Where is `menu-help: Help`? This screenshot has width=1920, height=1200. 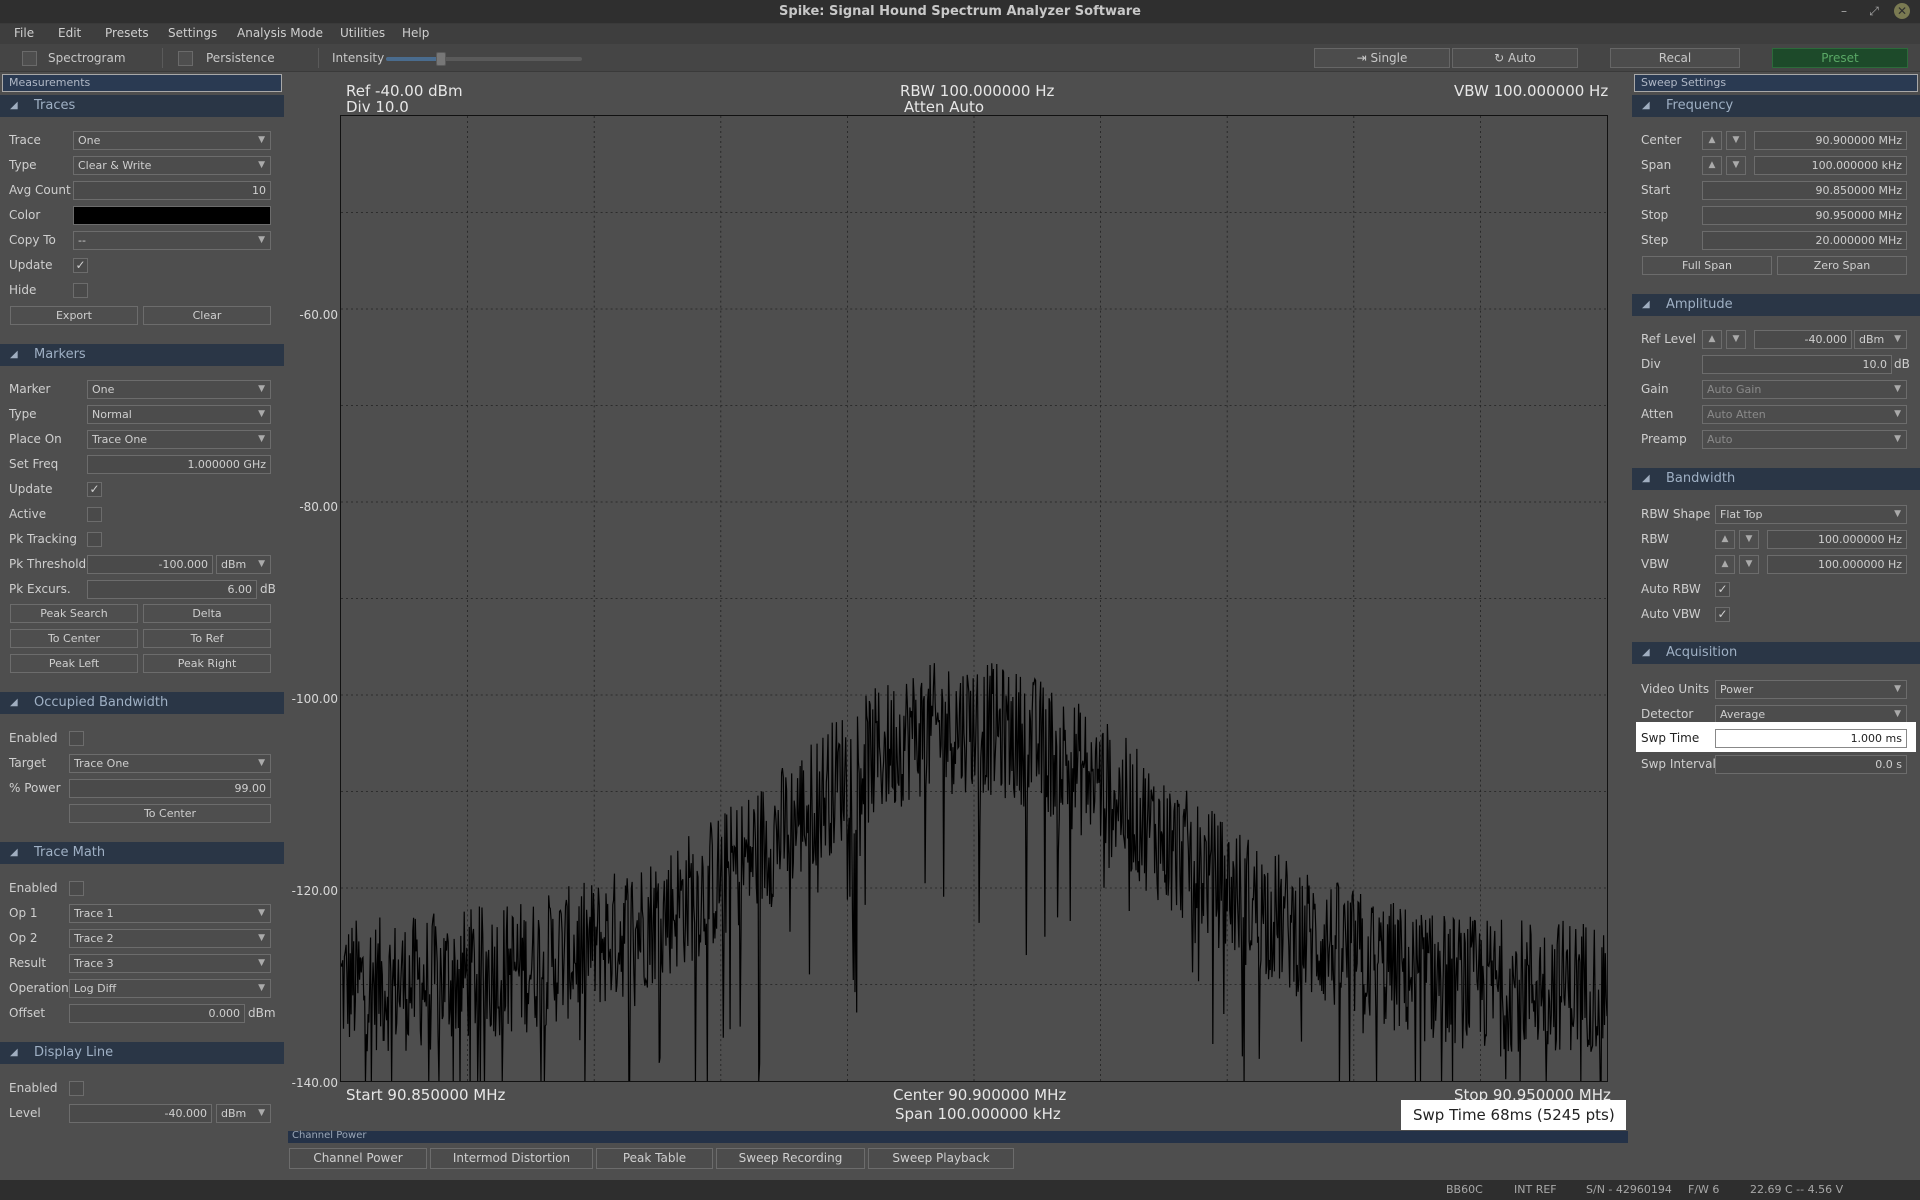 menu-help: Help is located at coordinates (415, 33).